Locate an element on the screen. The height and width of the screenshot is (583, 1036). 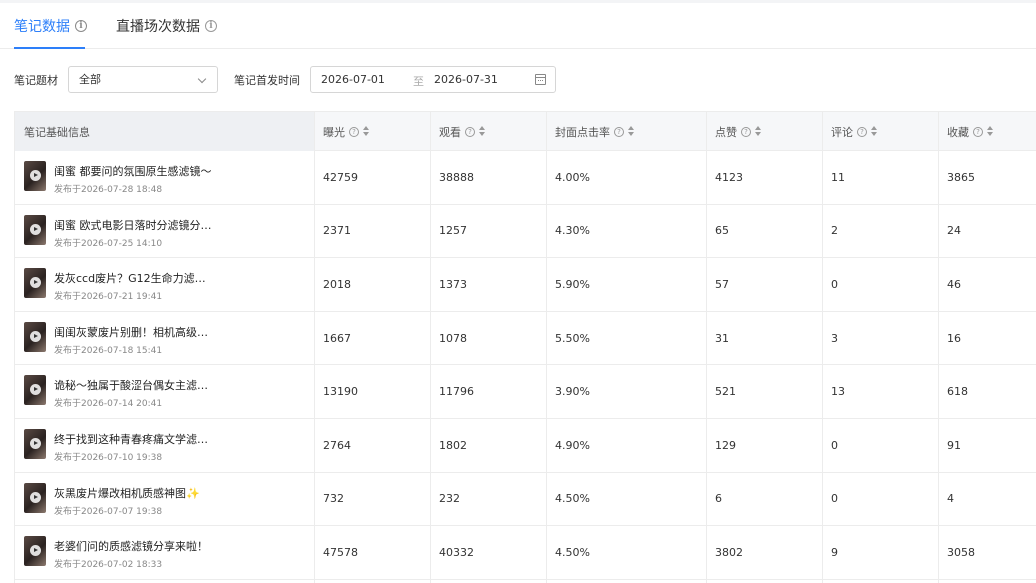
column-header-basic-info: 笔记基础信息 is located at coordinates (164, 131).